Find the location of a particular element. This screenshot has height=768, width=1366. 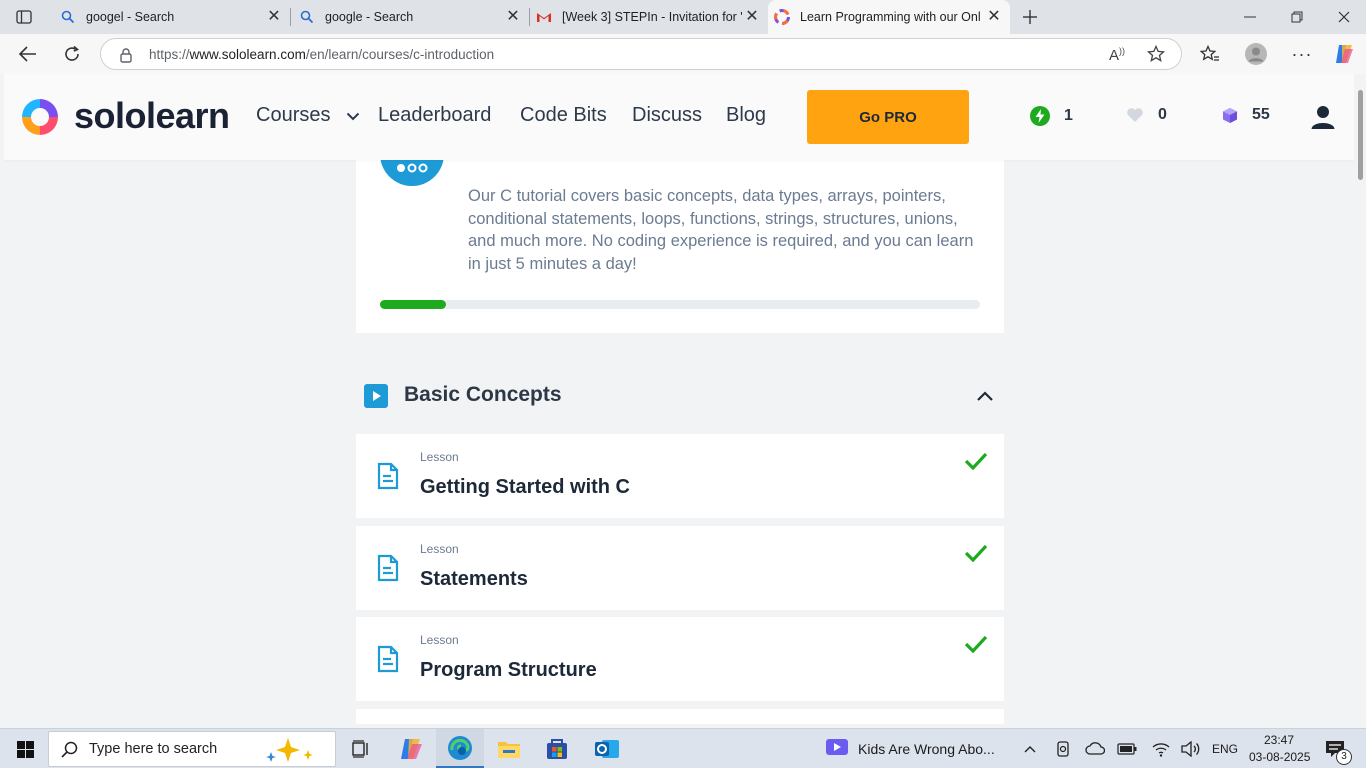

nav-discuss: Discuss is located at coordinates (667, 115).